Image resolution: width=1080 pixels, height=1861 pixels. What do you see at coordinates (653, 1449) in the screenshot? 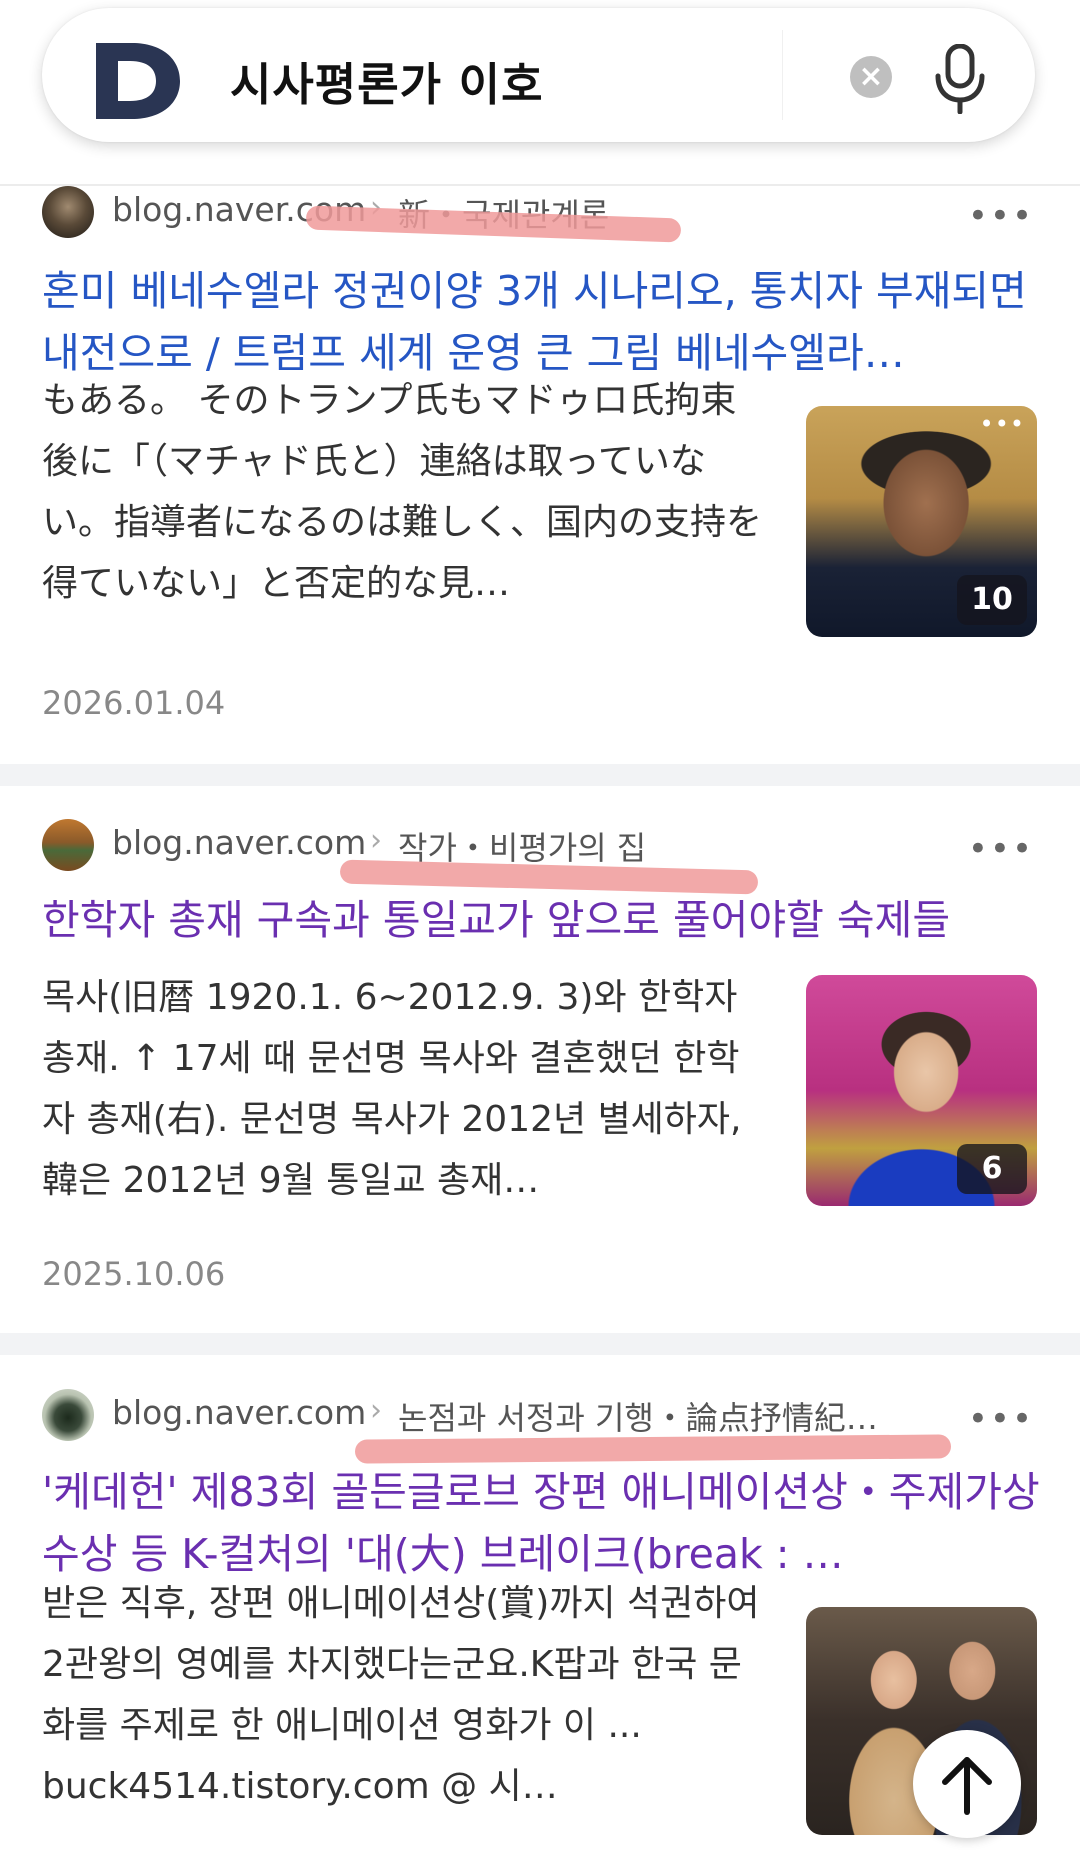
I see `pen-highlight-mark` at bounding box center [653, 1449].